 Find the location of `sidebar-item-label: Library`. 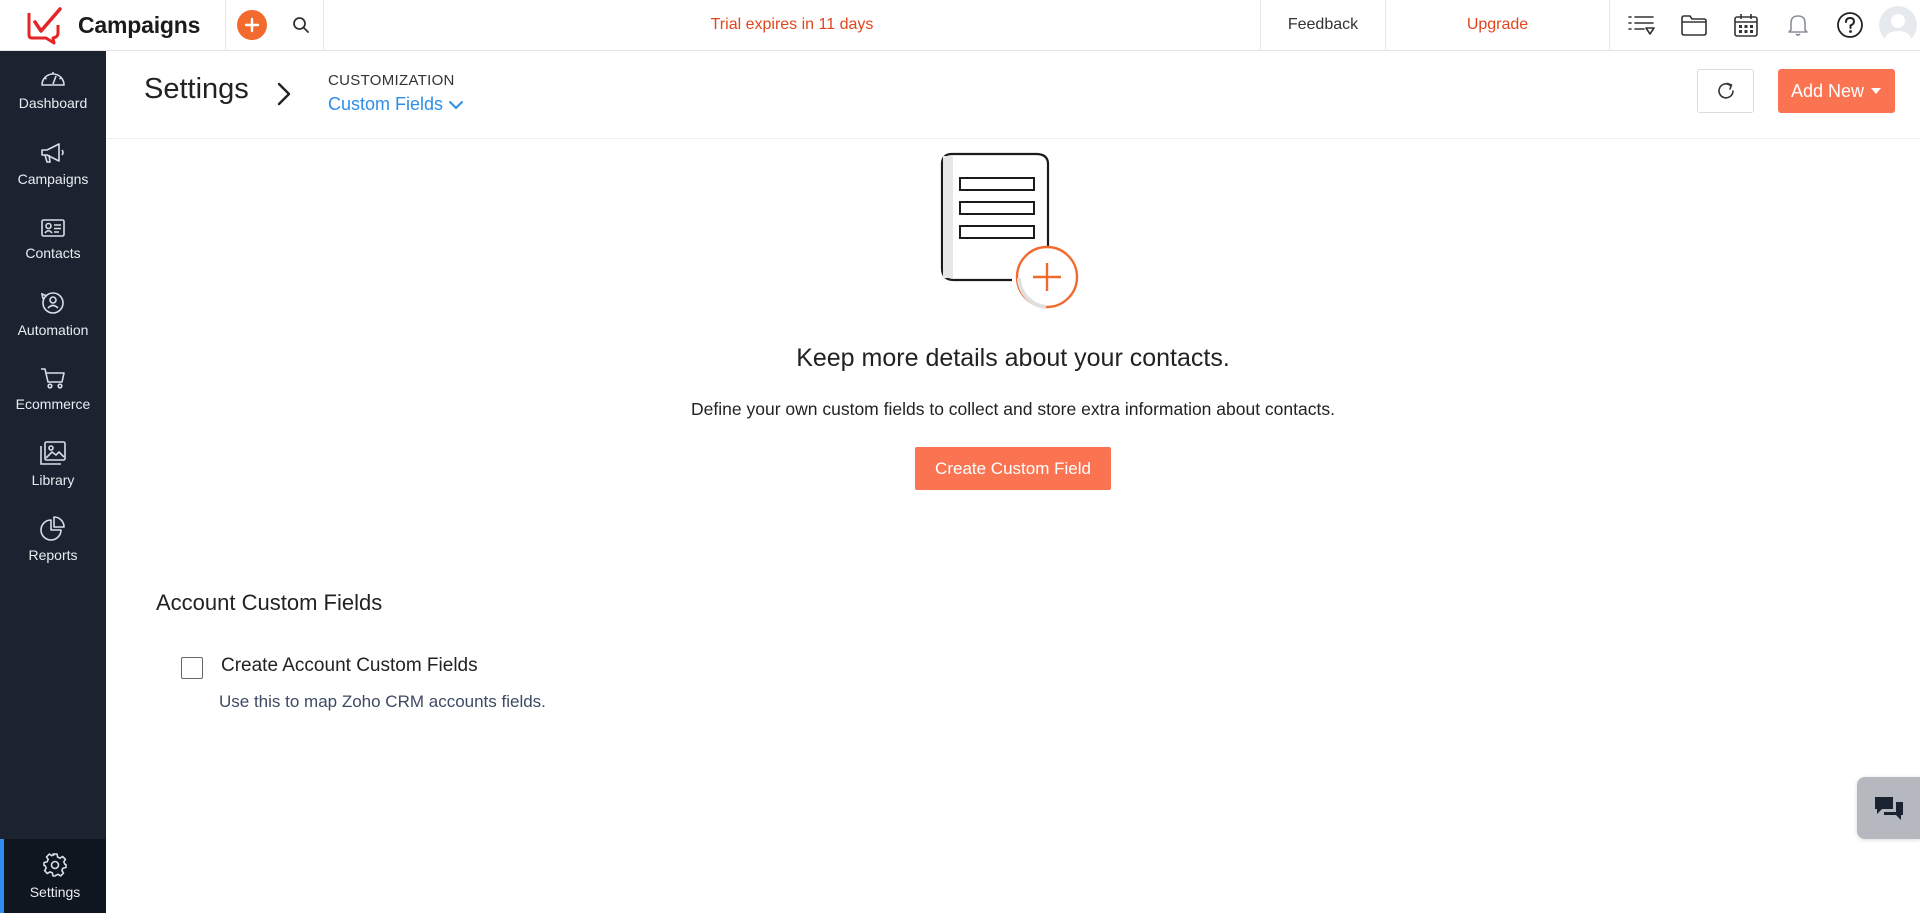

sidebar-item-label: Library is located at coordinates (53, 479).